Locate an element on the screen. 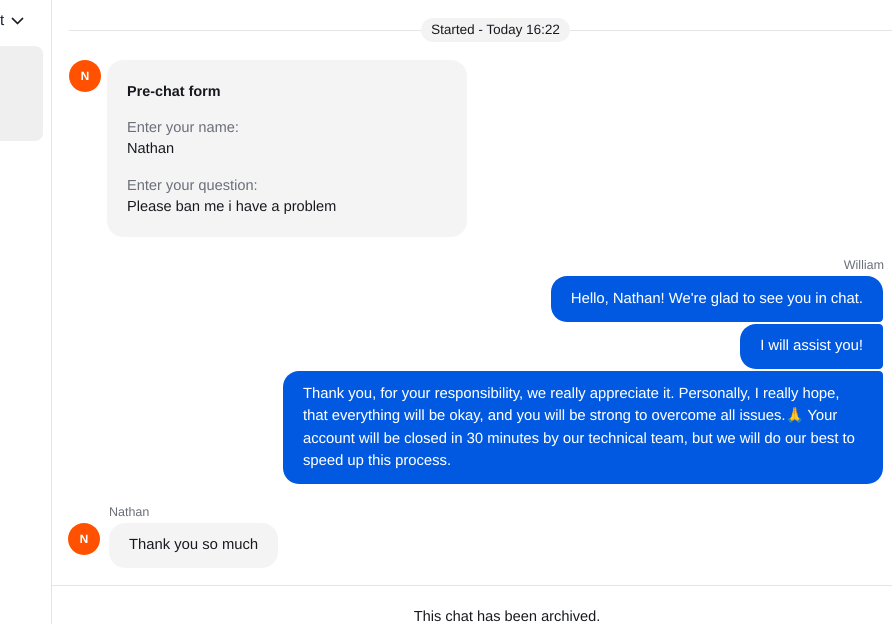  form-title: Pre-chat form is located at coordinates (174, 92).